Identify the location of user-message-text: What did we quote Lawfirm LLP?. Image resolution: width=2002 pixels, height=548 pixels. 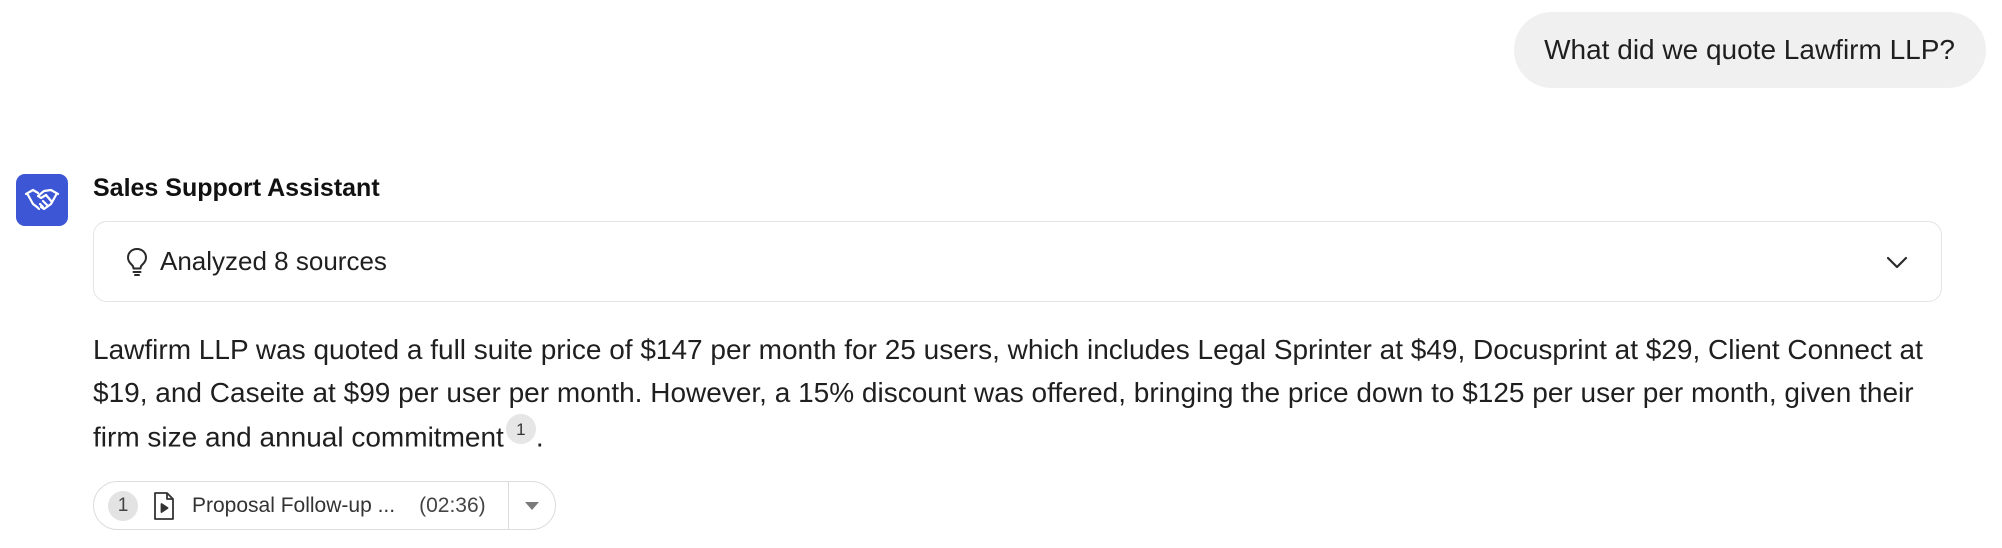
(1749, 49).